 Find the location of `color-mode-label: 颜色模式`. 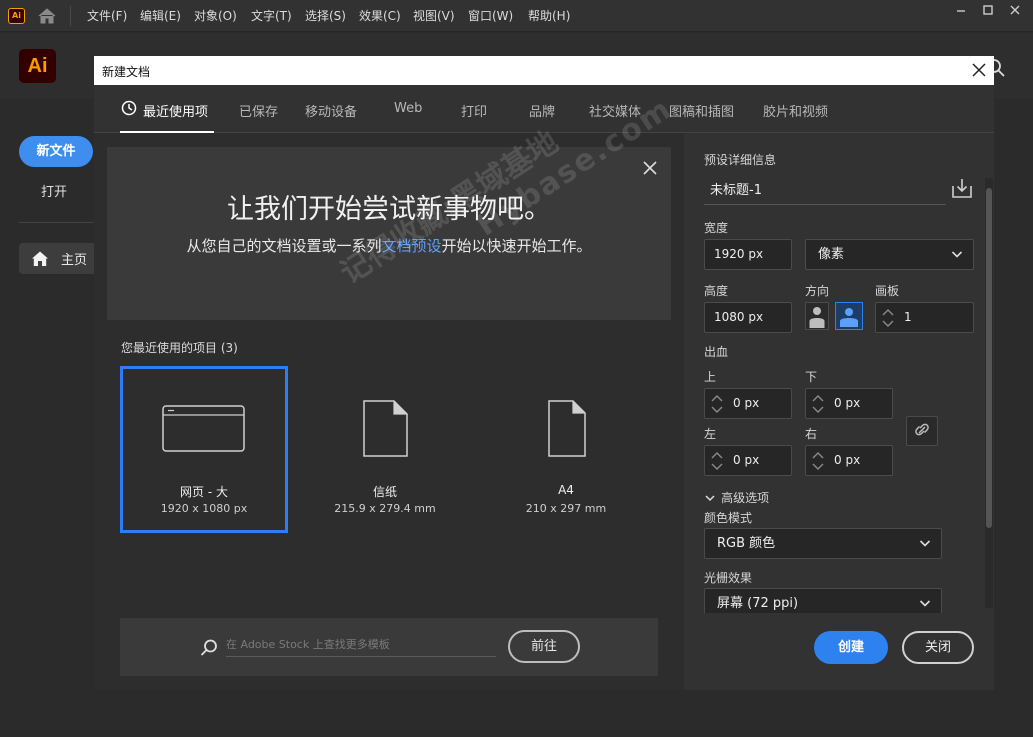

color-mode-label: 颜色模式 is located at coordinates (728, 518).